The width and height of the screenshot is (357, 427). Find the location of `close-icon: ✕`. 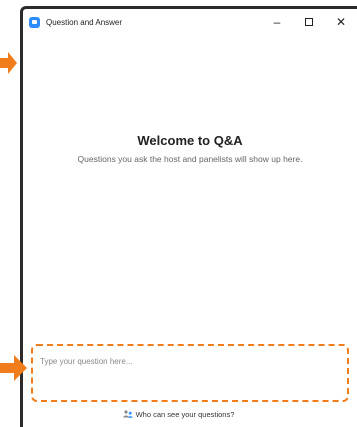

close-icon: ✕ is located at coordinates (341, 22).